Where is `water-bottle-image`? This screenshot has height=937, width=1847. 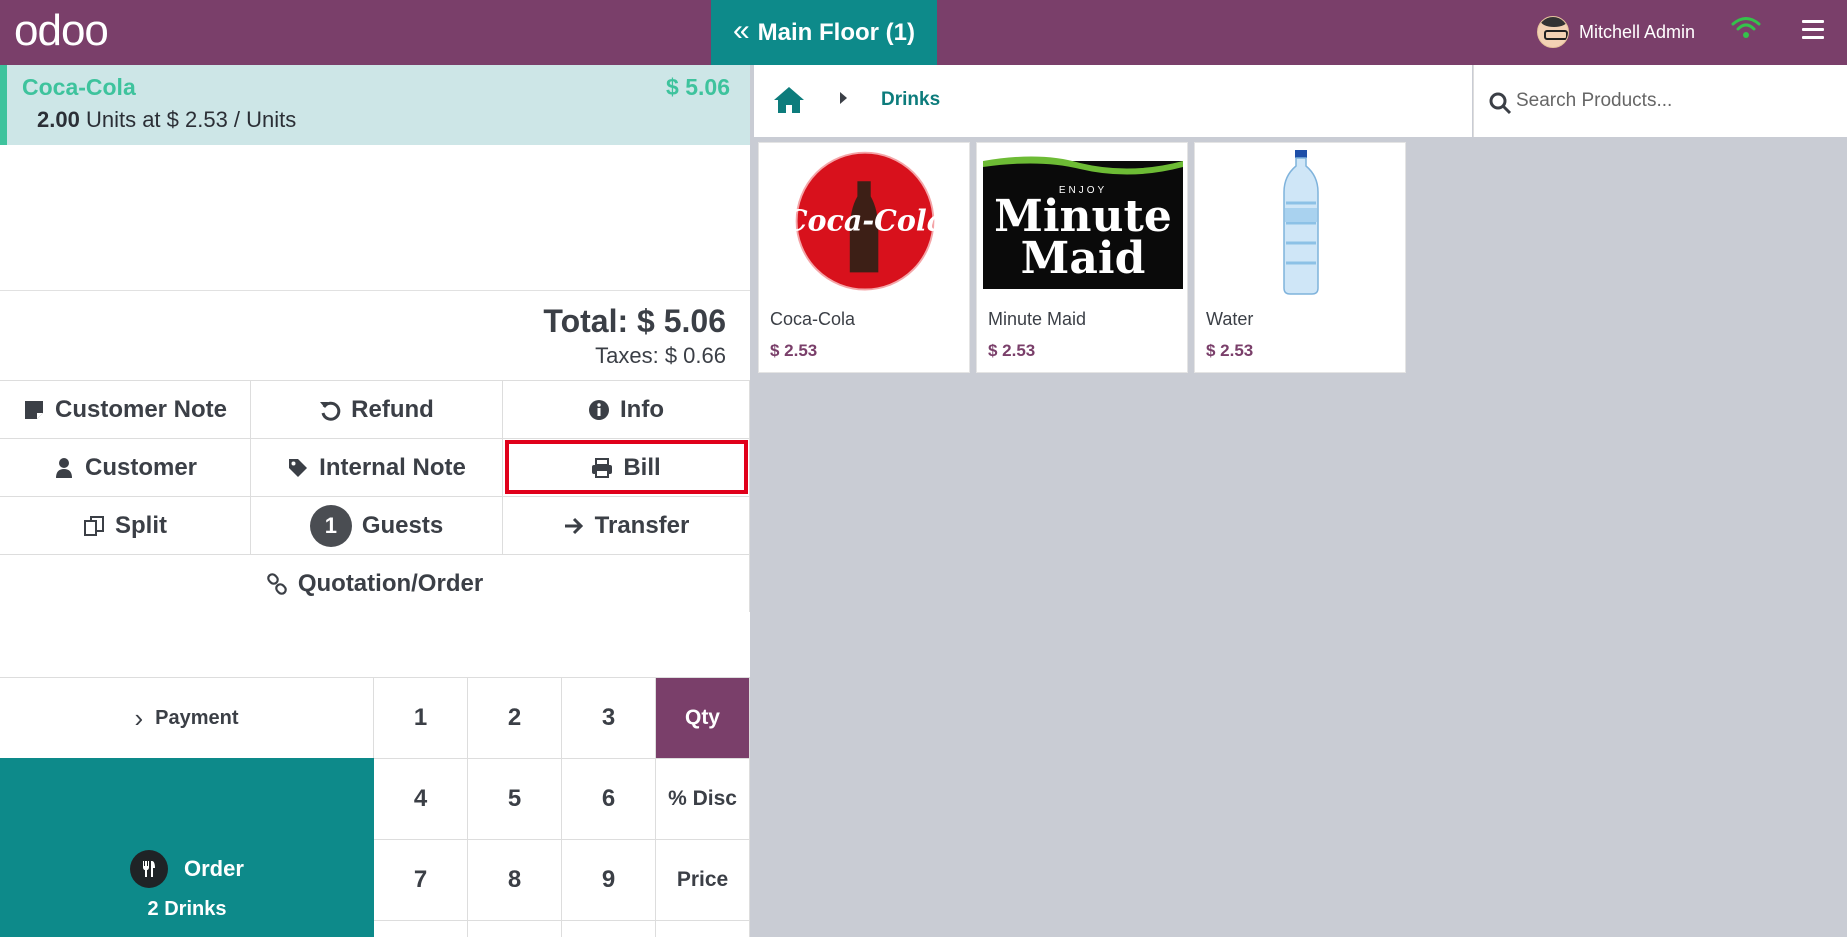 water-bottle-image is located at coordinates (1301, 223).